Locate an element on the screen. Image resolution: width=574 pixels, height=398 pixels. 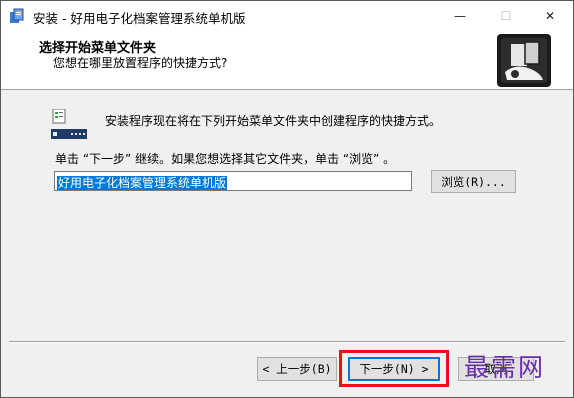
watermark-logo: 最需网 is located at coordinates (505, 367).